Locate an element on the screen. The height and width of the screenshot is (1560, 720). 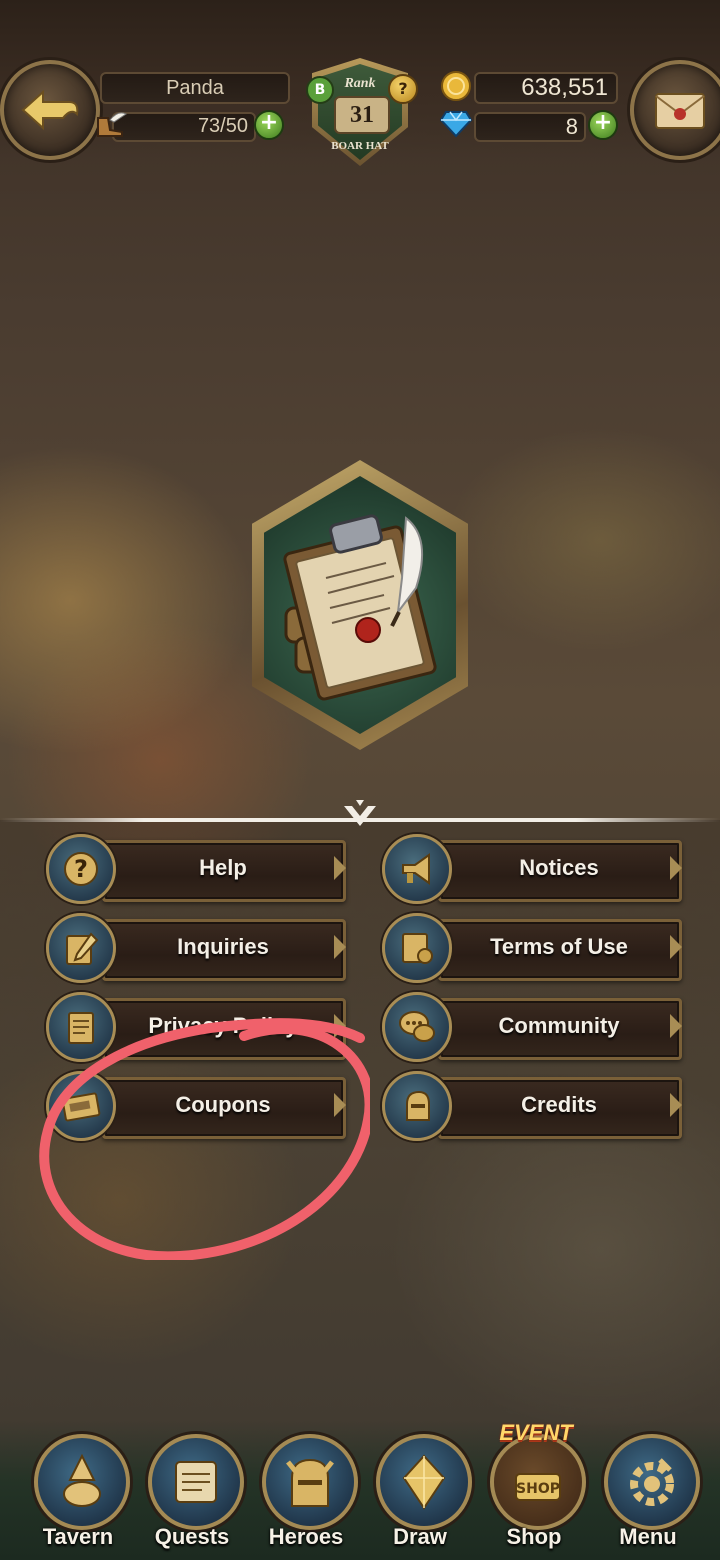
back-button is located at coordinates (50, 110).